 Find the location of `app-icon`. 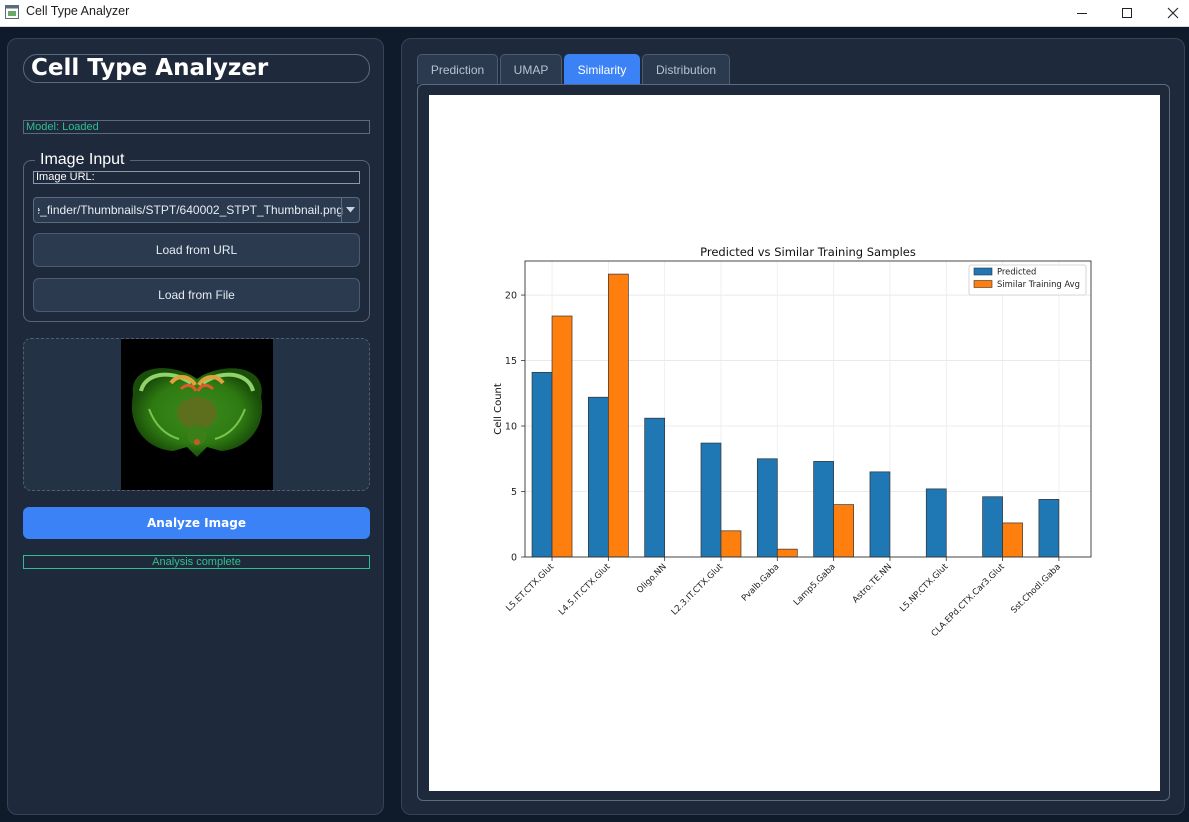

app-icon is located at coordinates (12, 12).